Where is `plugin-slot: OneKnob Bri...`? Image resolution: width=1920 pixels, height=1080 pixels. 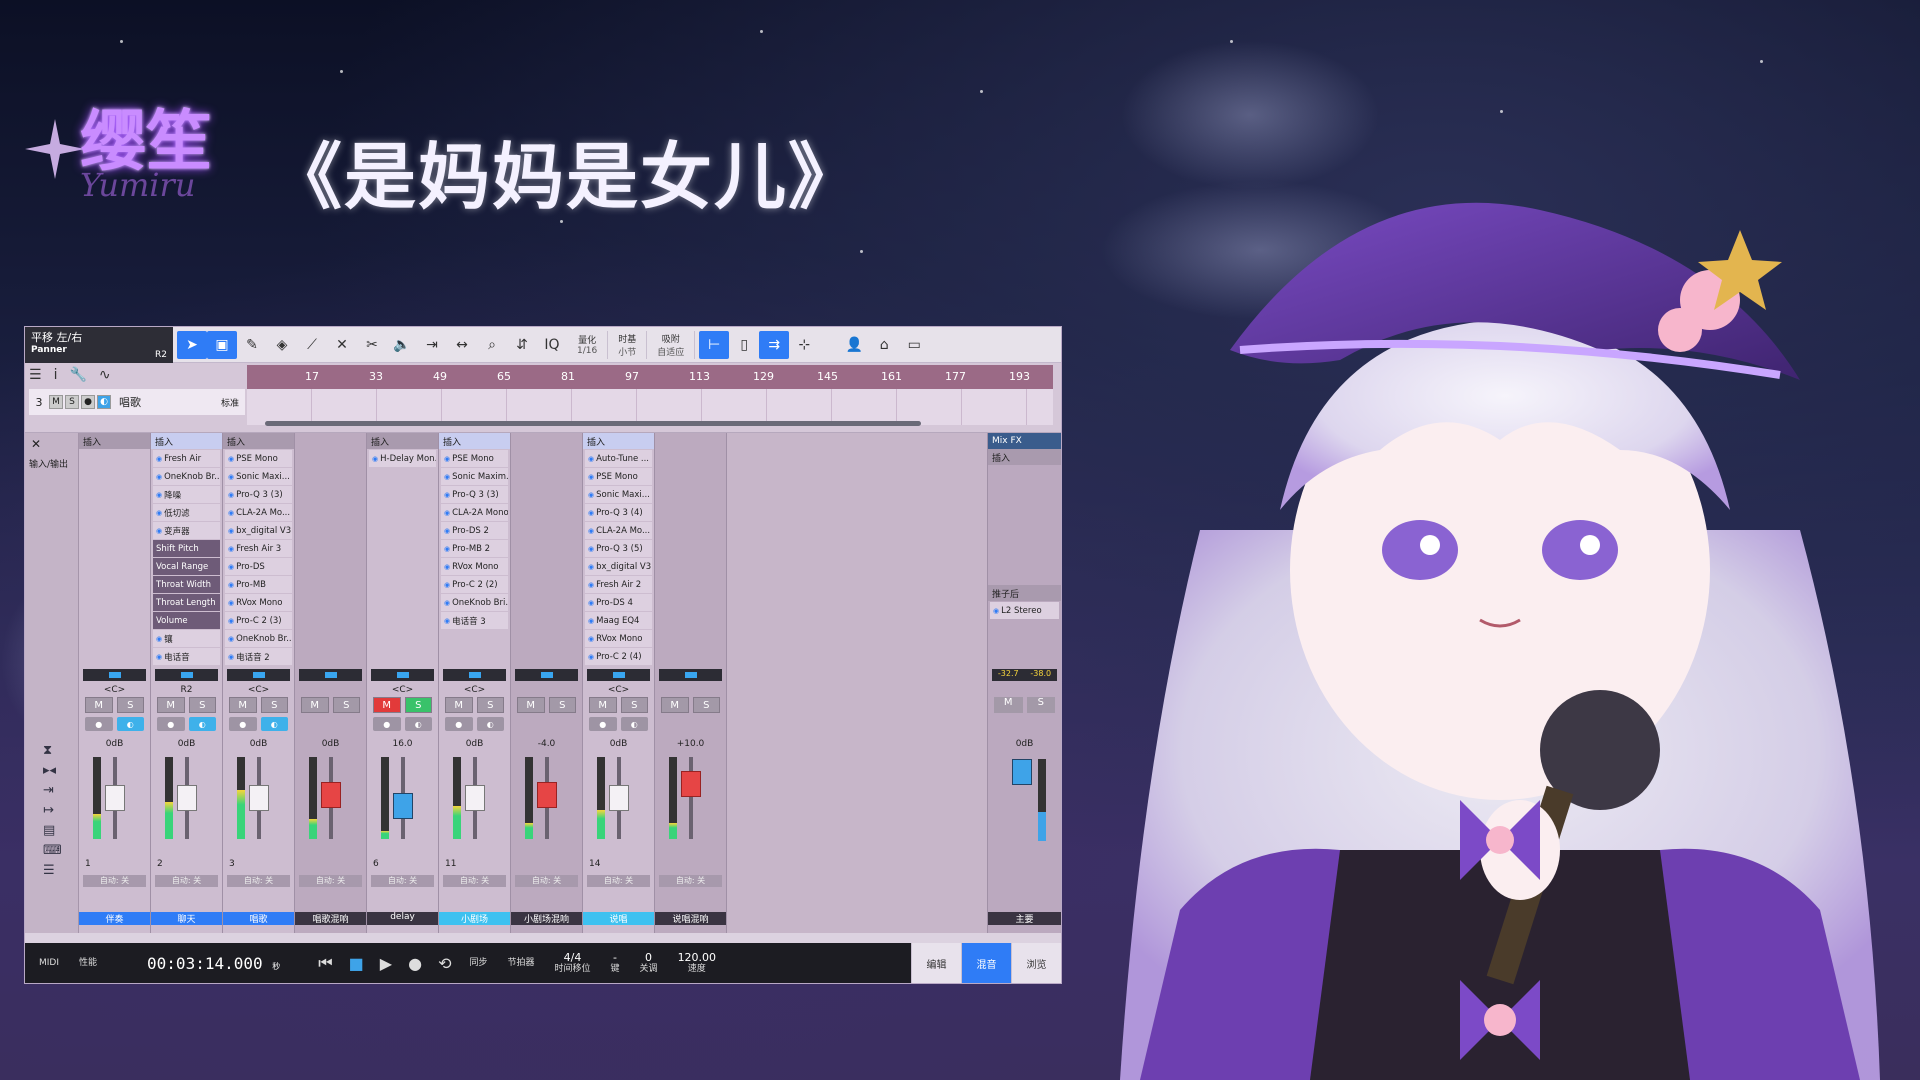
plugin-slot: OneKnob Bri... is located at coordinates (474, 602).